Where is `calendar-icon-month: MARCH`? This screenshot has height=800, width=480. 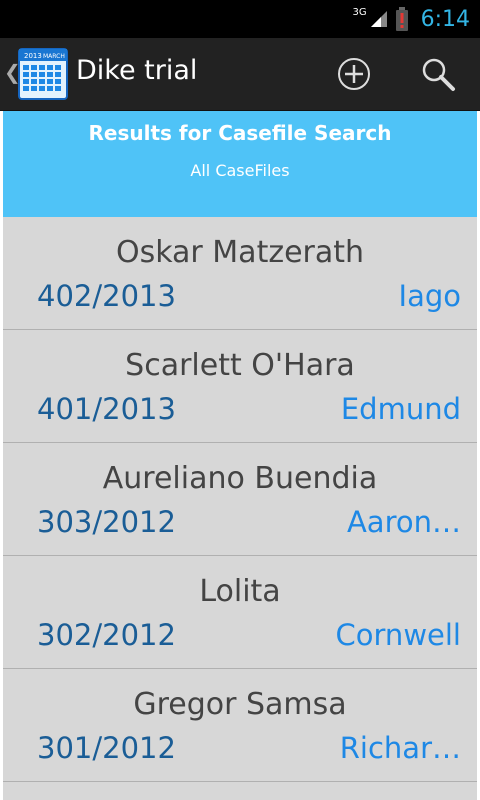 calendar-icon-month: MARCH is located at coordinates (54, 56).